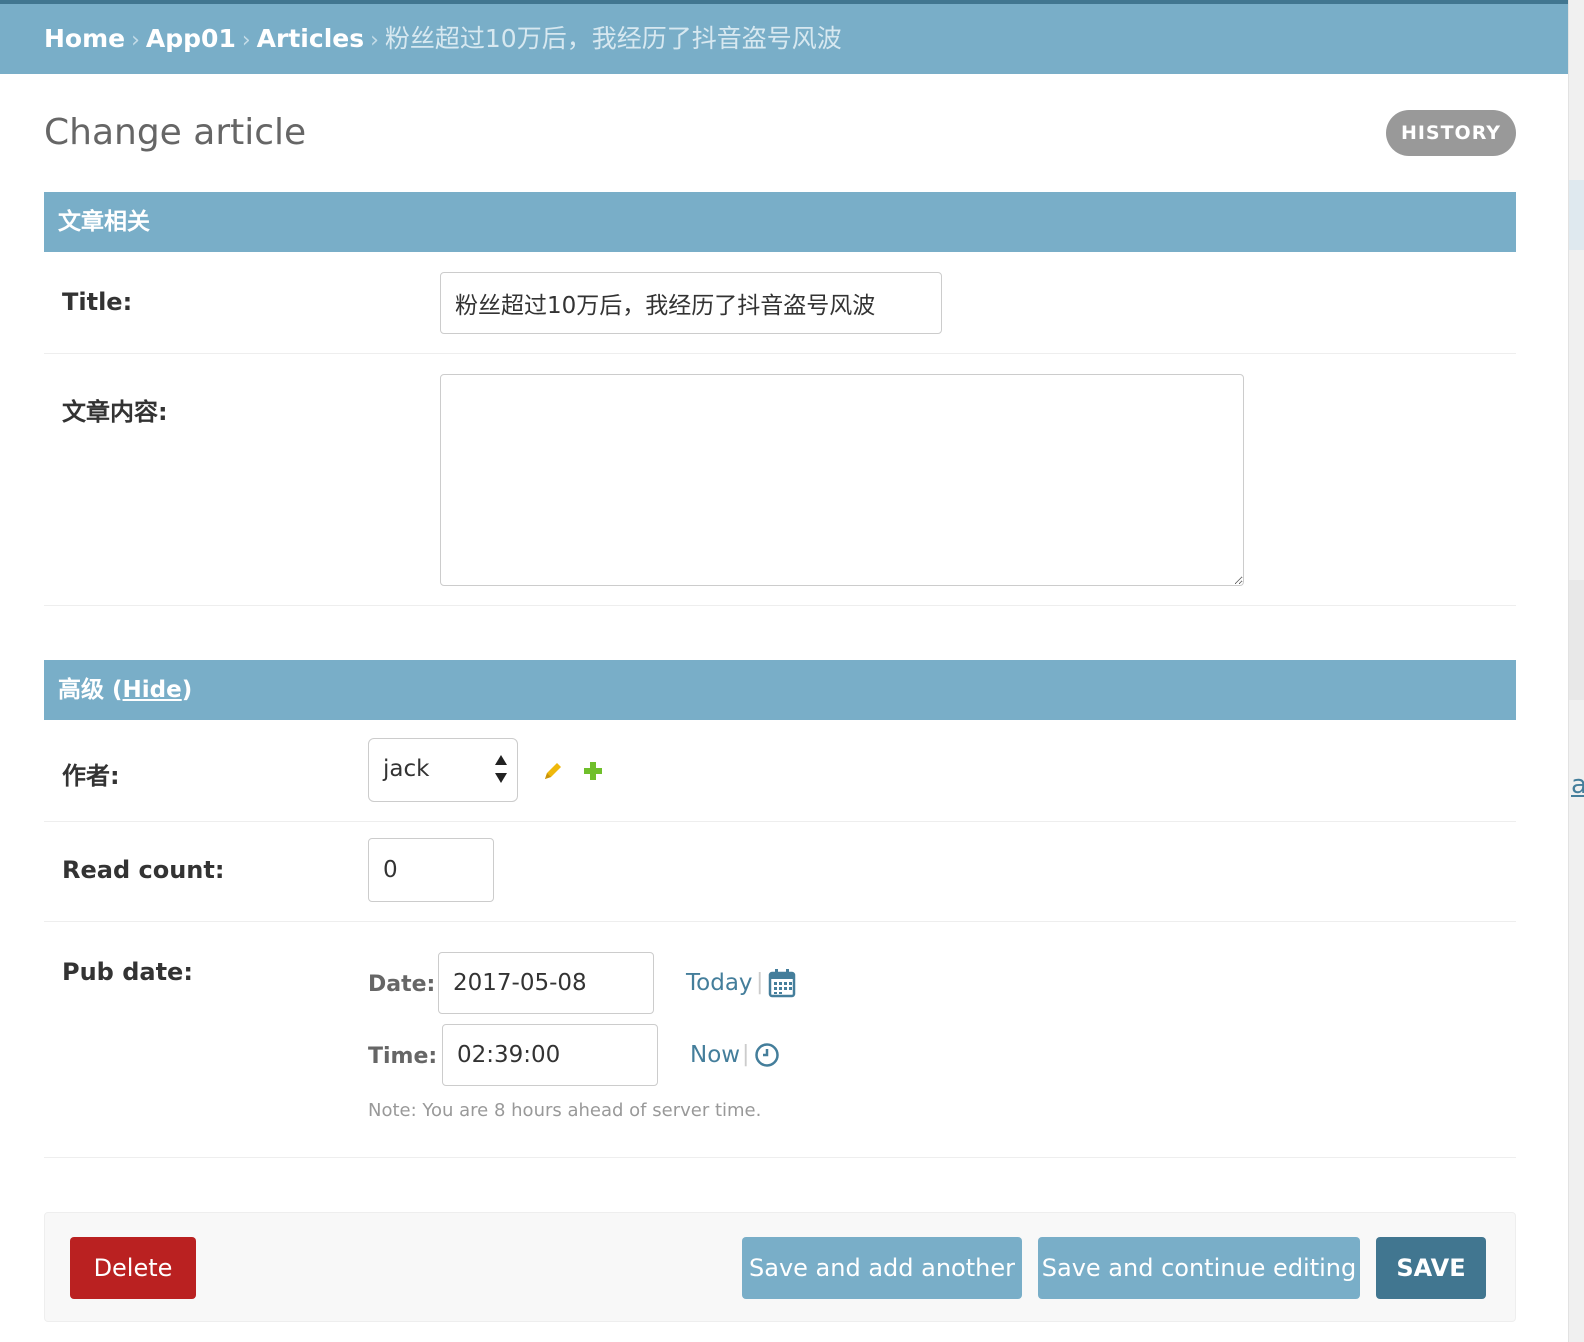 This screenshot has width=1584, height=1342. I want to click on time-label: Time:, so click(403, 1056).